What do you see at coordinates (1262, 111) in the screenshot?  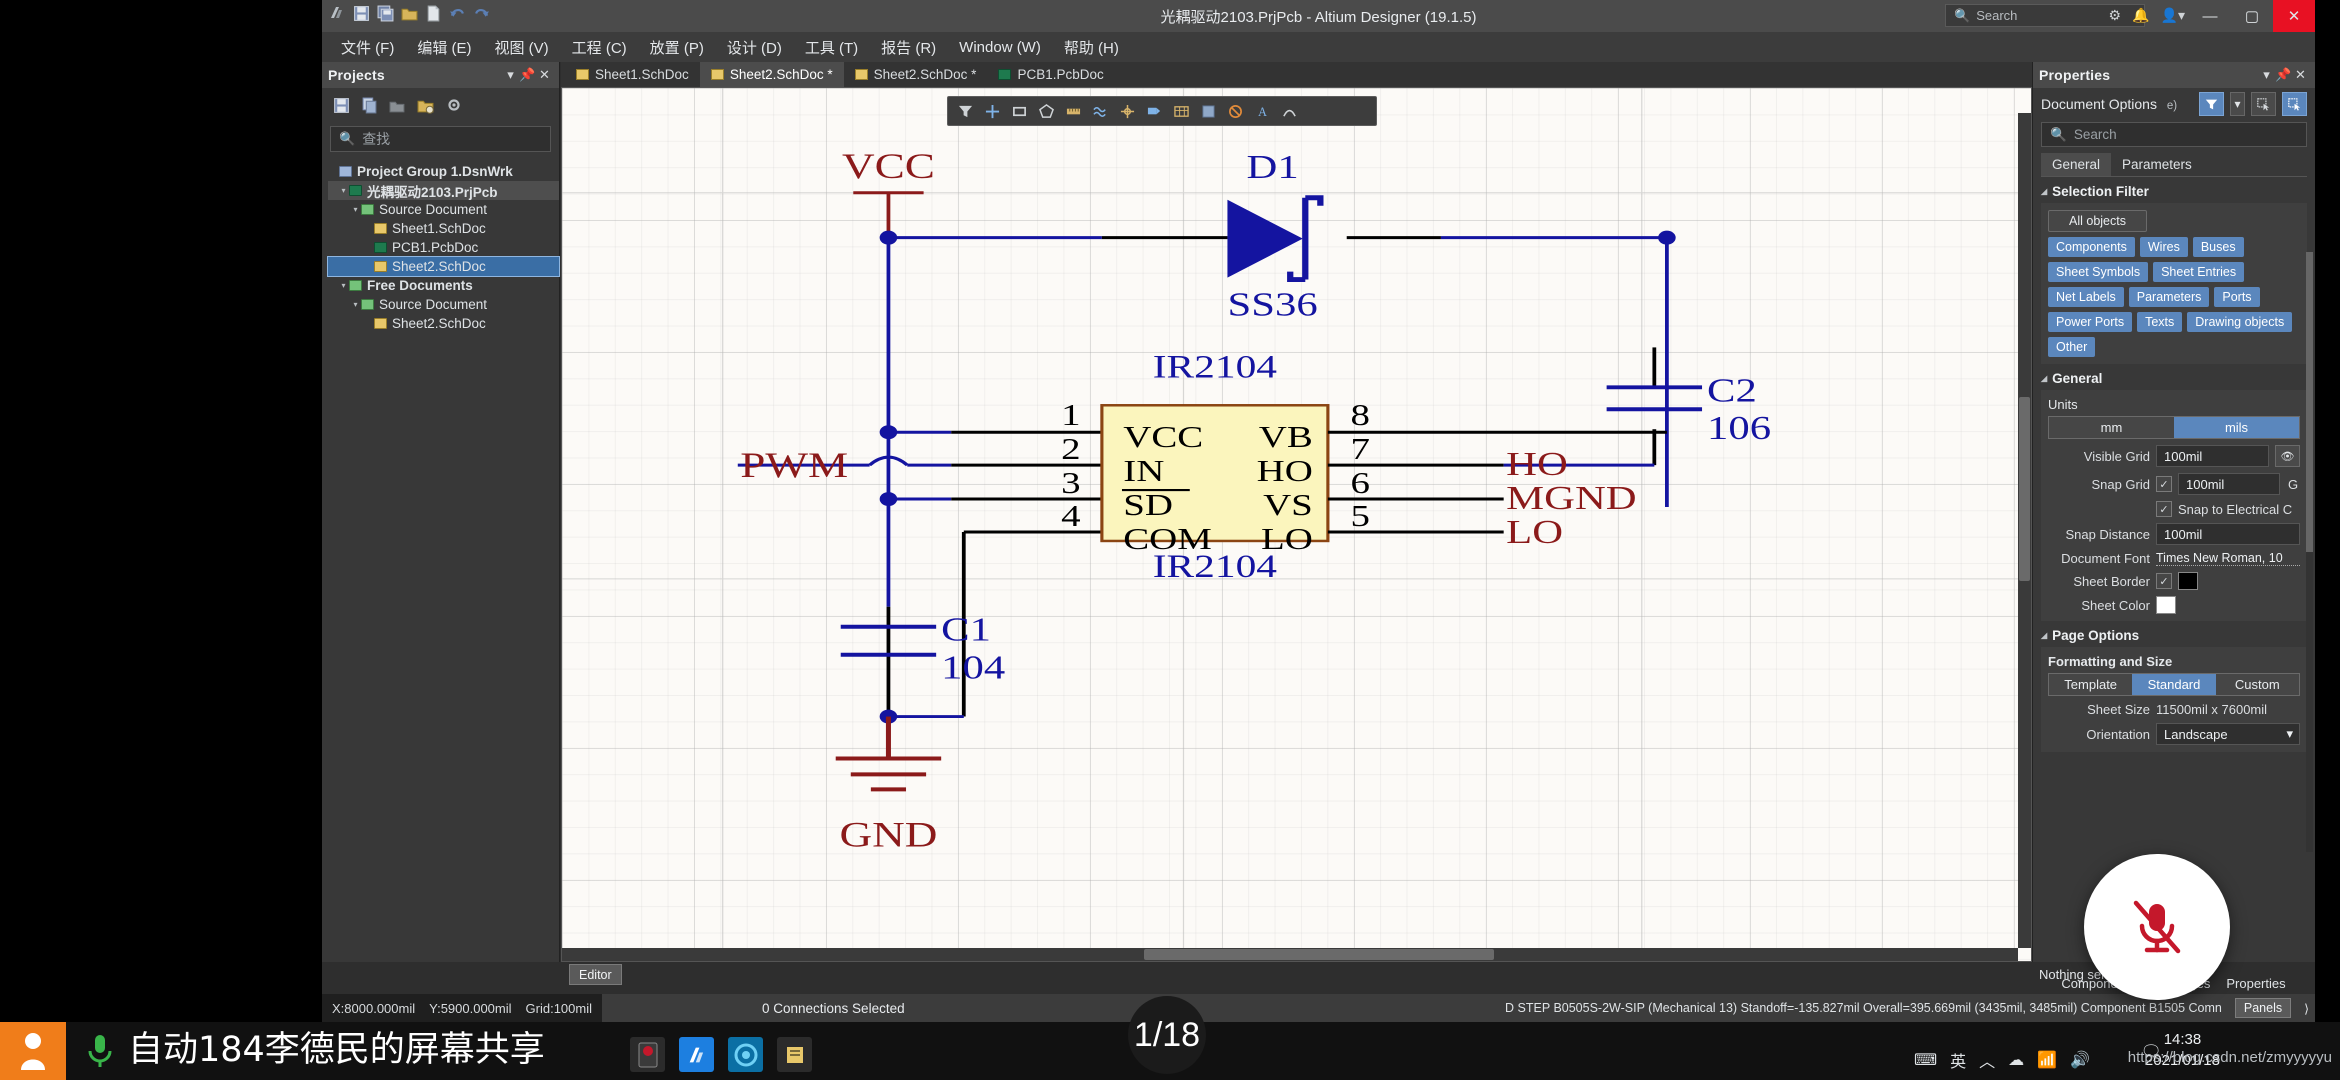 I see `text-icon: A` at bounding box center [1262, 111].